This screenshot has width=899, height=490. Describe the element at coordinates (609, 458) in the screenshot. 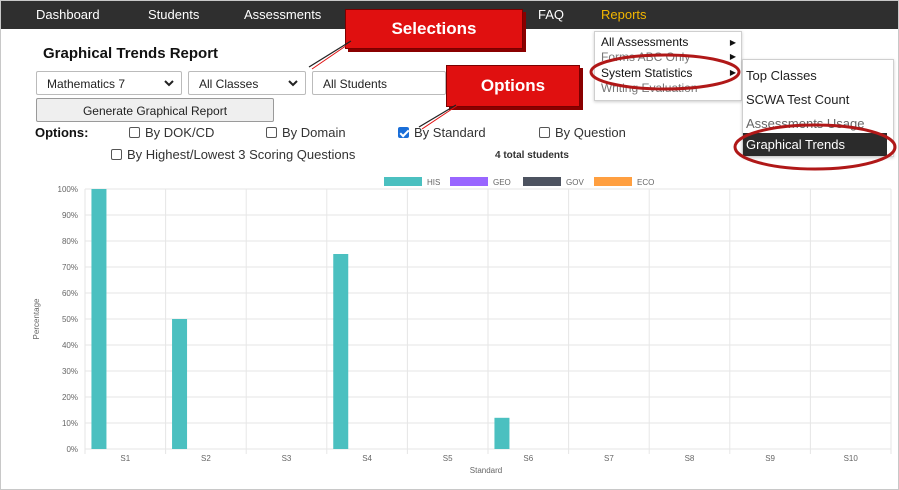

I see `x-tick-label: S7` at that location.